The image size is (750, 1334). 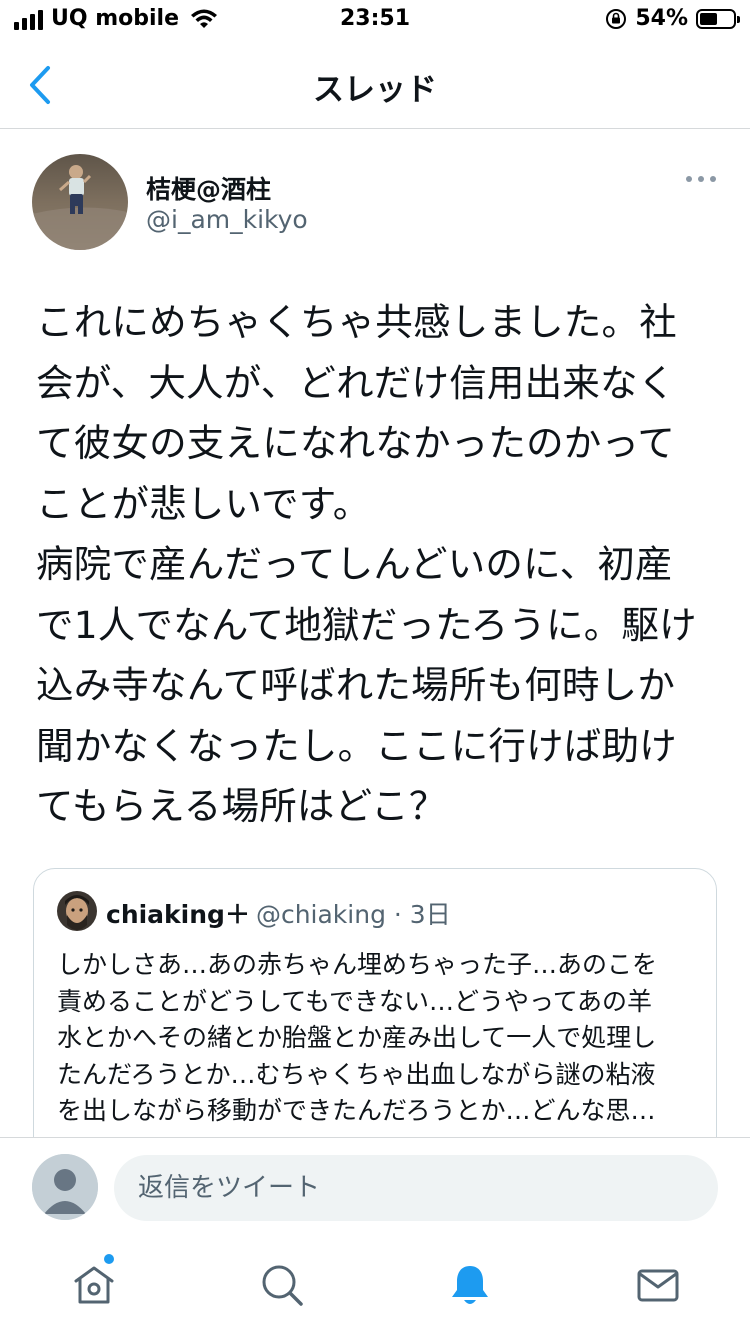 I want to click on tweet-text-line: これにめちゃくちゃ共感しました。社, so click(x=356, y=322).